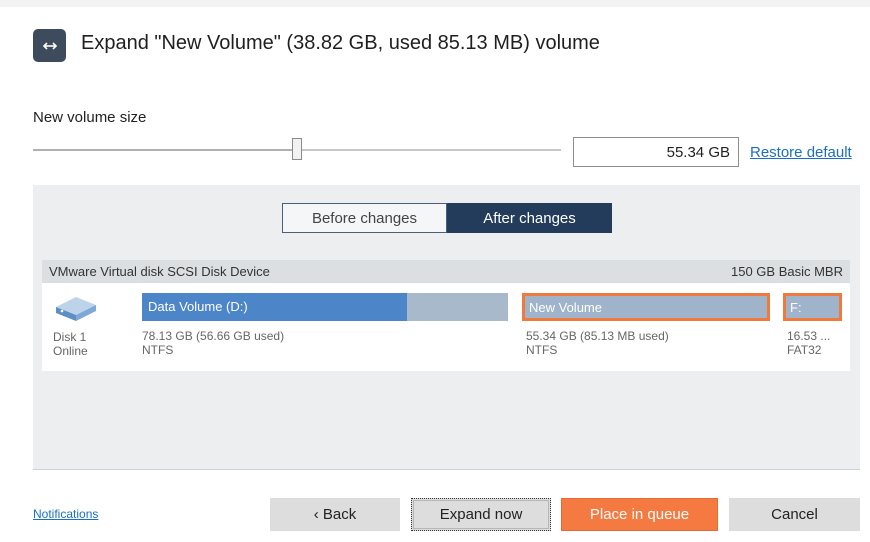 The width and height of the screenshot is (870, 542). Describe the element at coordinates (49, 45) in the screenshot. I see `expand-horizontal-icon` at that location.